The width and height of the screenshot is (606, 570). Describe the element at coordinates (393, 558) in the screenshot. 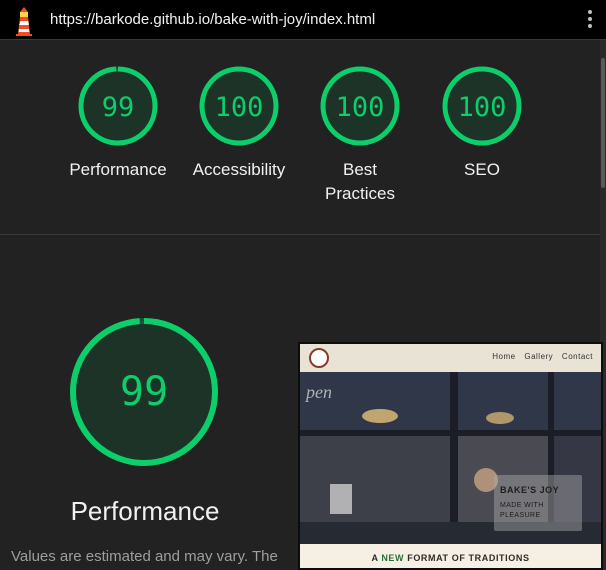

I see `tagline-accent: NEW` at that location.